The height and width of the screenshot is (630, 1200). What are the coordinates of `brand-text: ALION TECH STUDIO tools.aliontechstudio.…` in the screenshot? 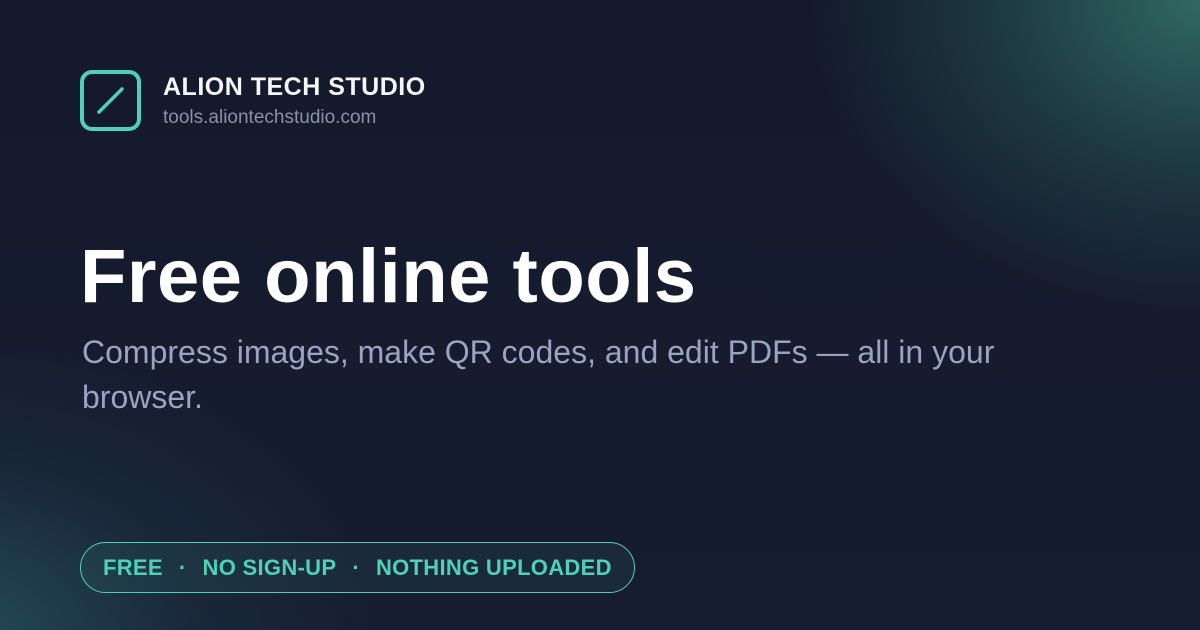 It's located at (294, 101).